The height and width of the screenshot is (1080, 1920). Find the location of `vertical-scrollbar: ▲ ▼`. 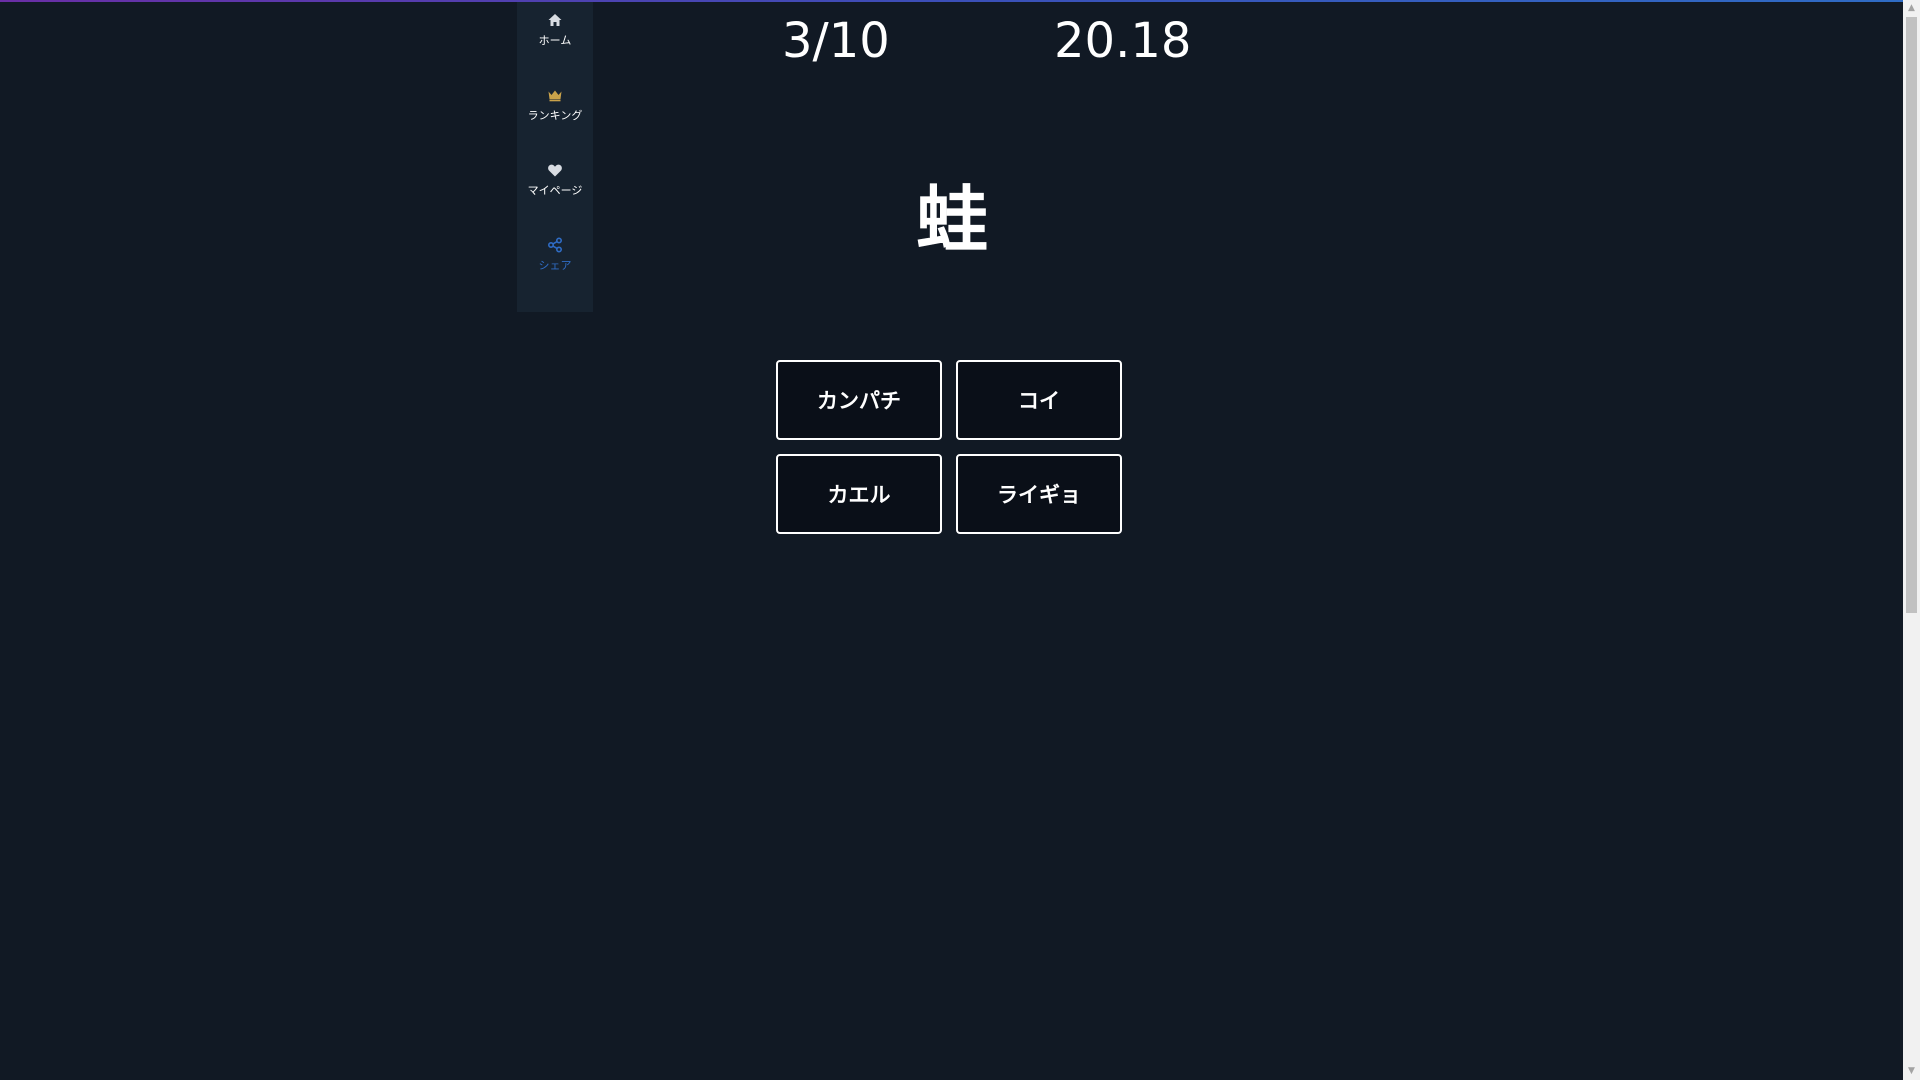

vertical-scrollbar: ▲ ▼ is located at coordinates (1911, 540).